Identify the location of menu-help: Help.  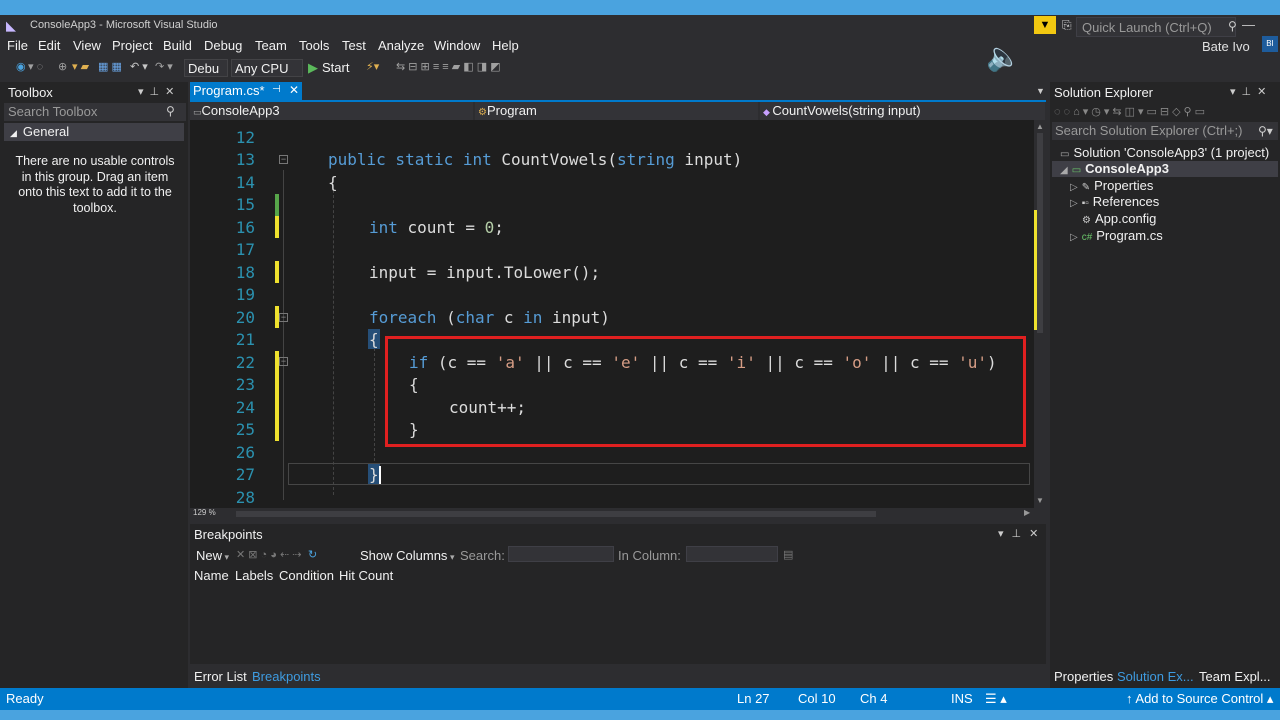
(505, 45).